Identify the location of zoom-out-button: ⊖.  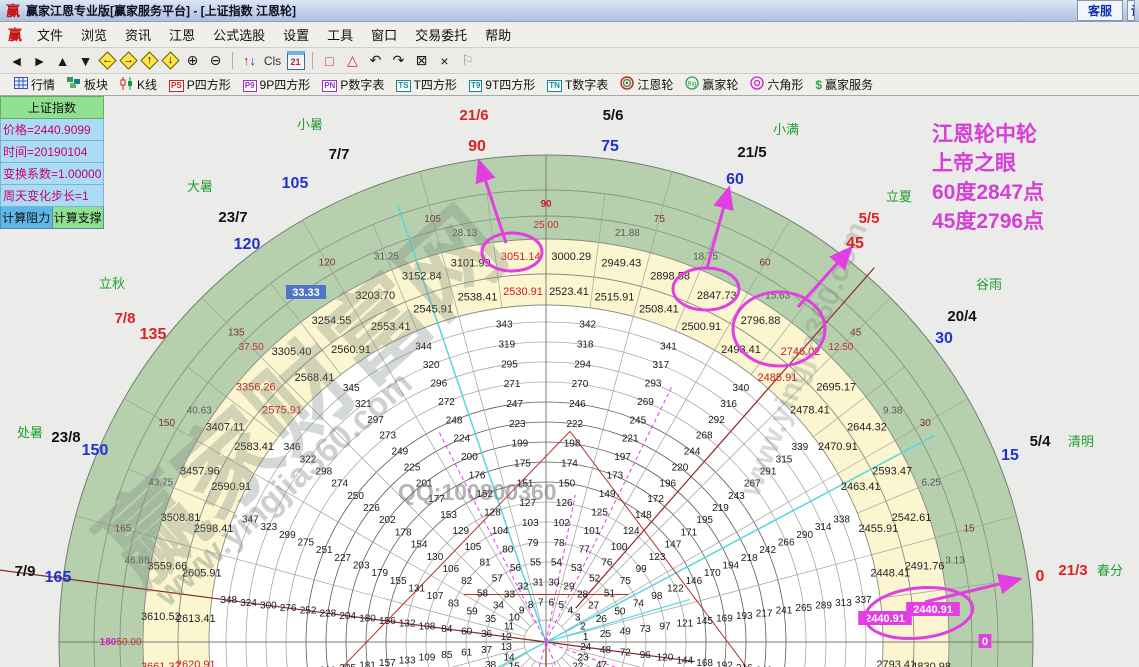
(215, 61).